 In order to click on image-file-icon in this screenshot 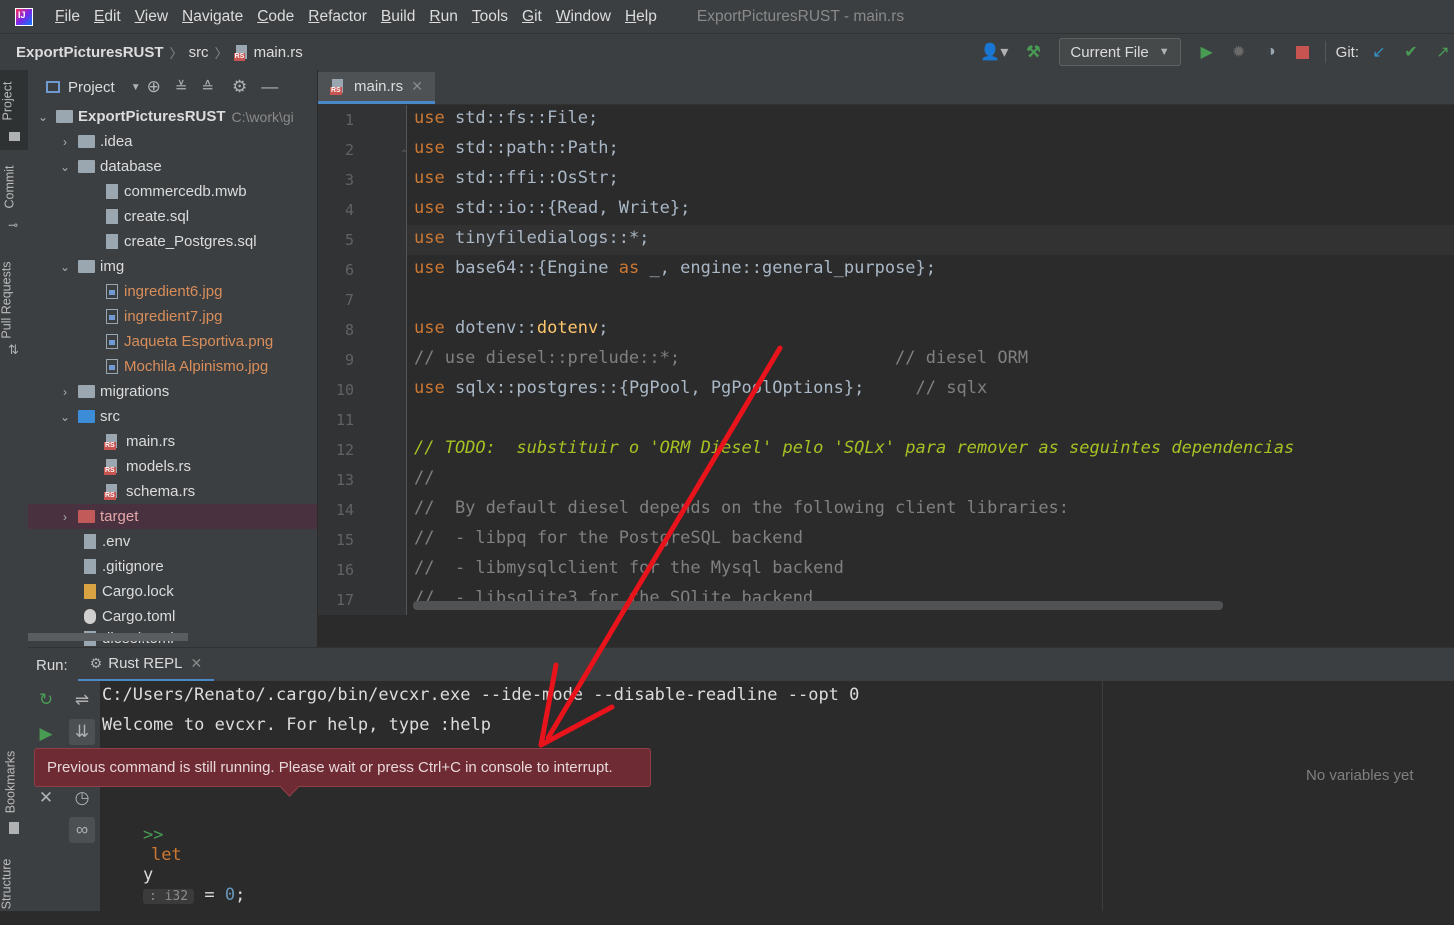, I will do `click(112, 341)`.